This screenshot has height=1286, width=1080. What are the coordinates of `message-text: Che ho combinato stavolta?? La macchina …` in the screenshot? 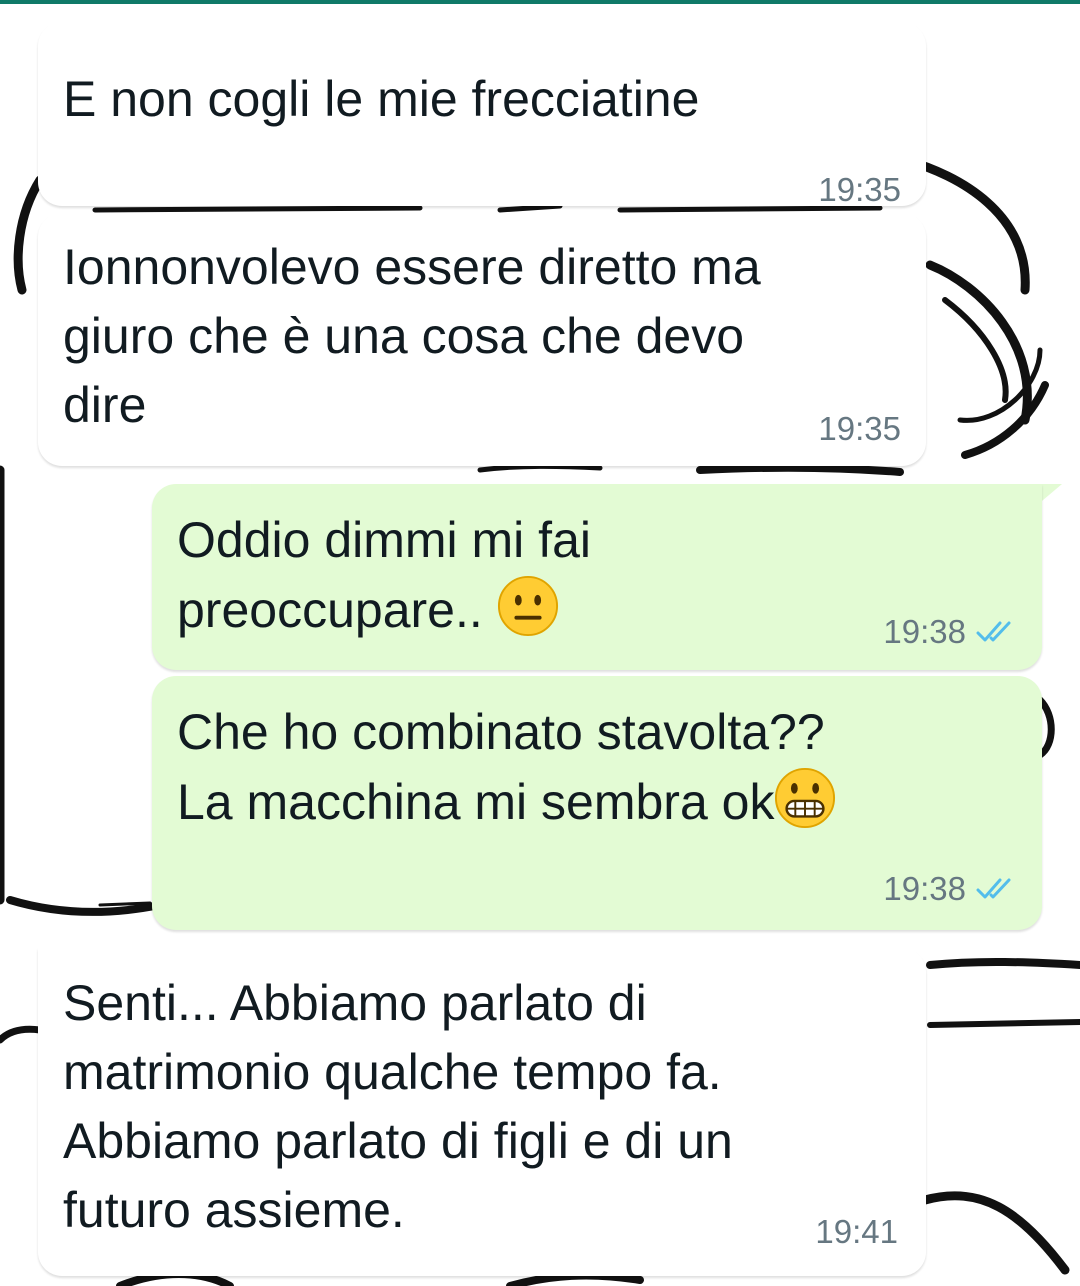 It's located at (506, 767).